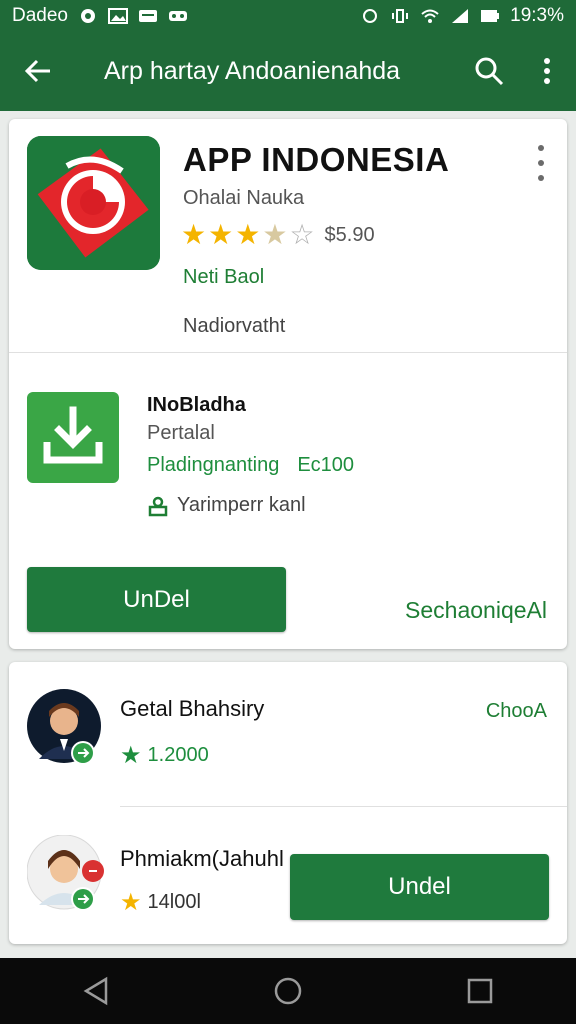 The height and width of the screenshot is (1024, 576). What do you see at coordinates (213, 465) in the screenshot?
I see `progress-label: Pladingnanting` at bounding box center [213, 465].